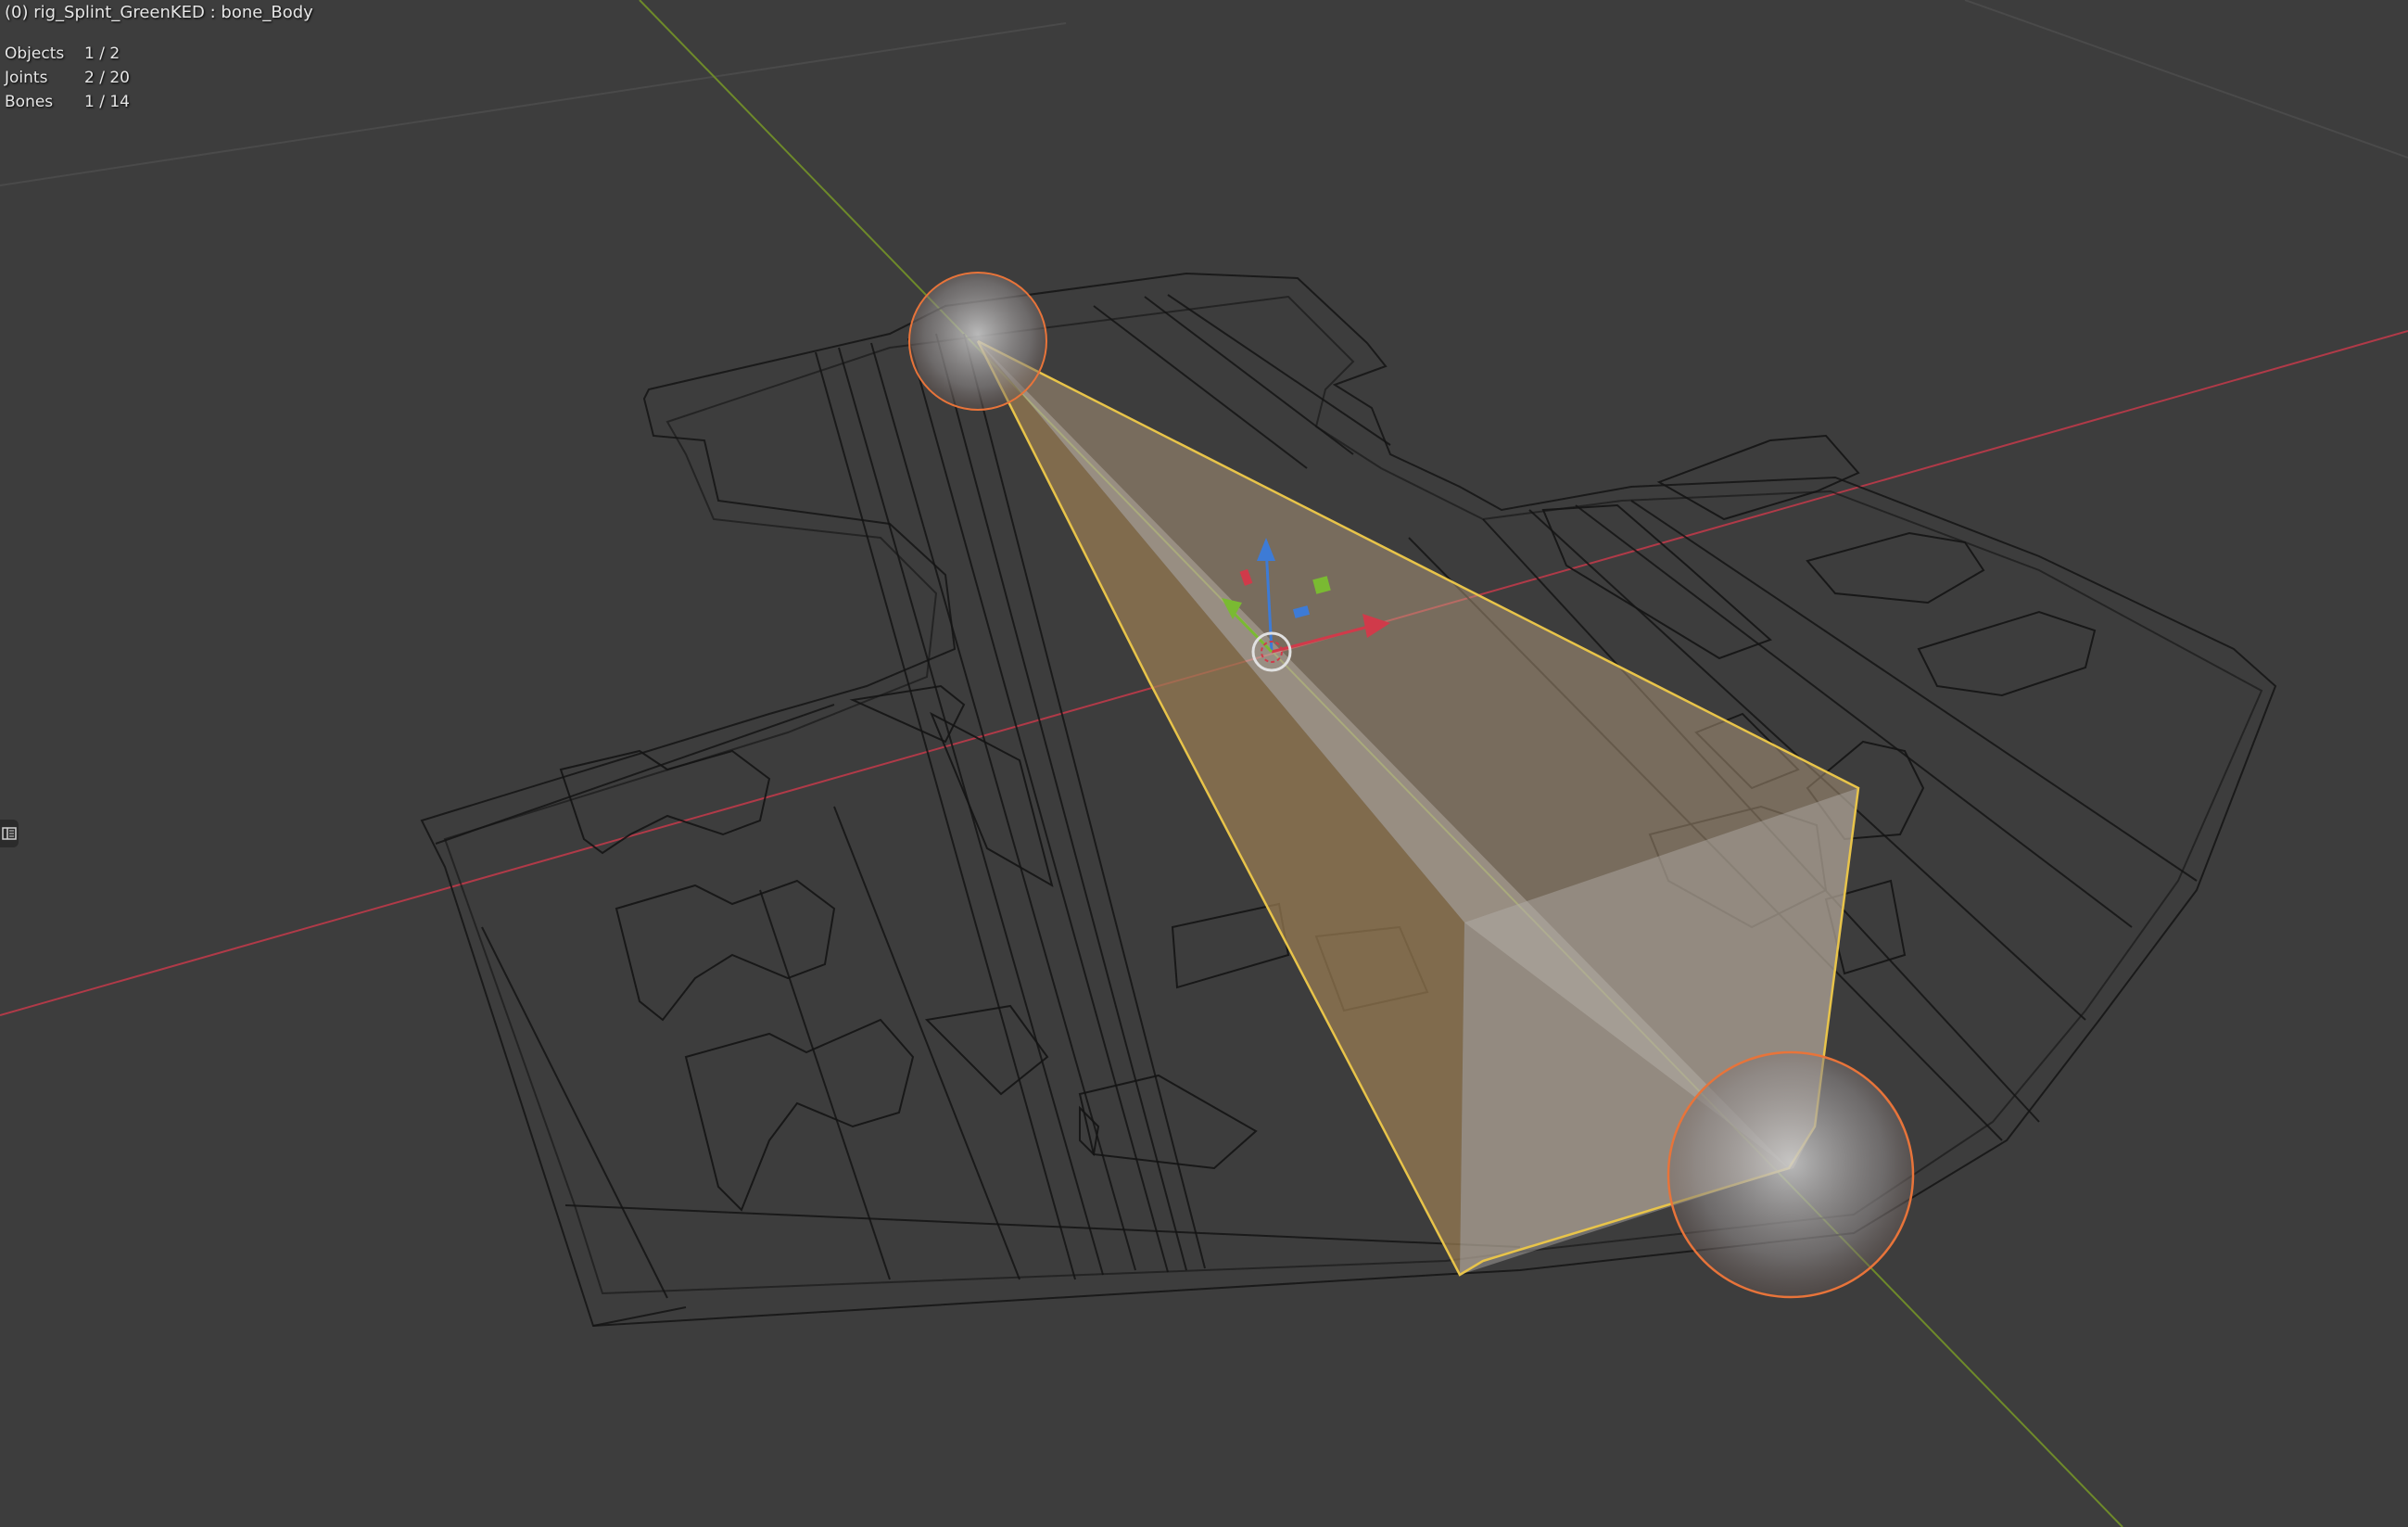 This screenshot has width=2408, height=1527. I want to click on stat-row-joints: Joints 2 / 20, so click(67, 78).